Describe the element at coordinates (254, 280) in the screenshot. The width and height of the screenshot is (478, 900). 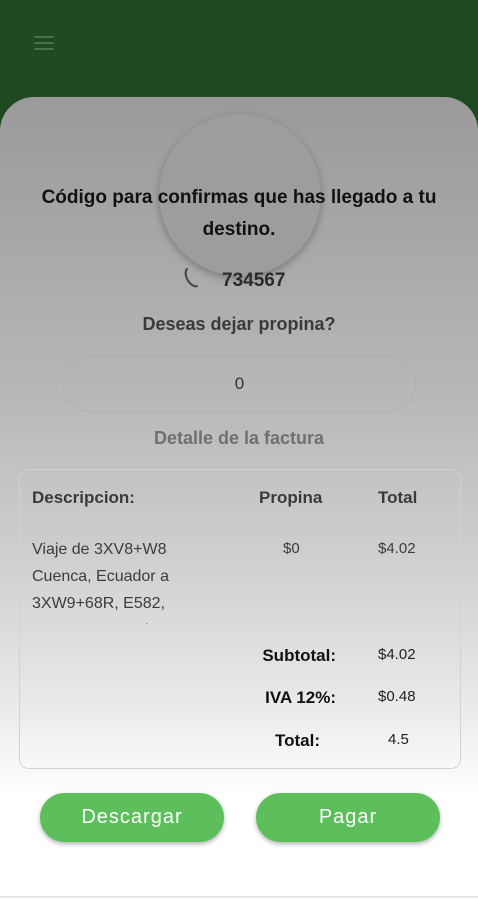
I see `confirmation-code: 734567` at that location.